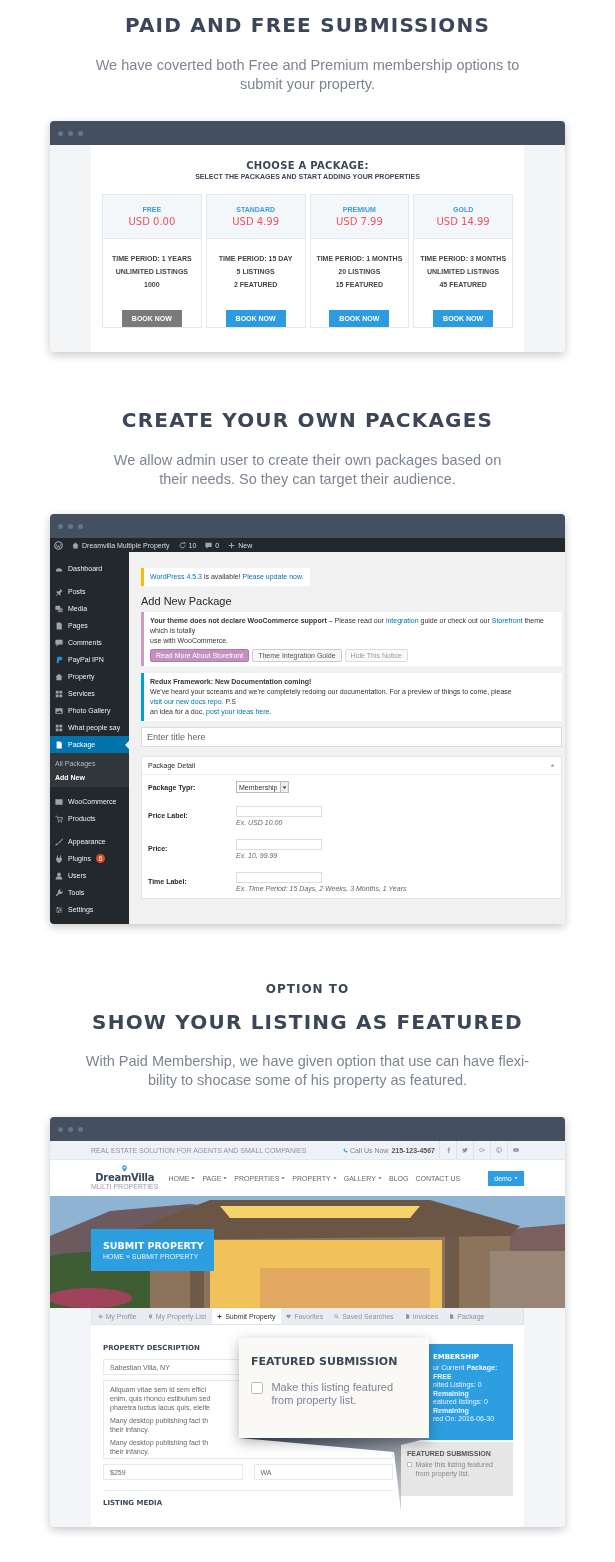  What do you see at coordinates (463, 221) in the screenshot?
I see `plan-price: USD 14.99` at bounding box center [463, 221].